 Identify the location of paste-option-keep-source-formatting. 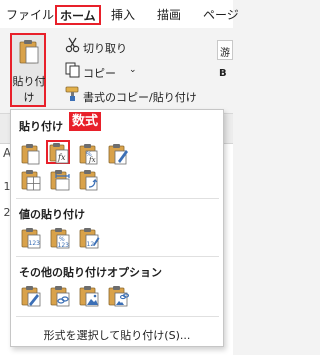
(118, 154).